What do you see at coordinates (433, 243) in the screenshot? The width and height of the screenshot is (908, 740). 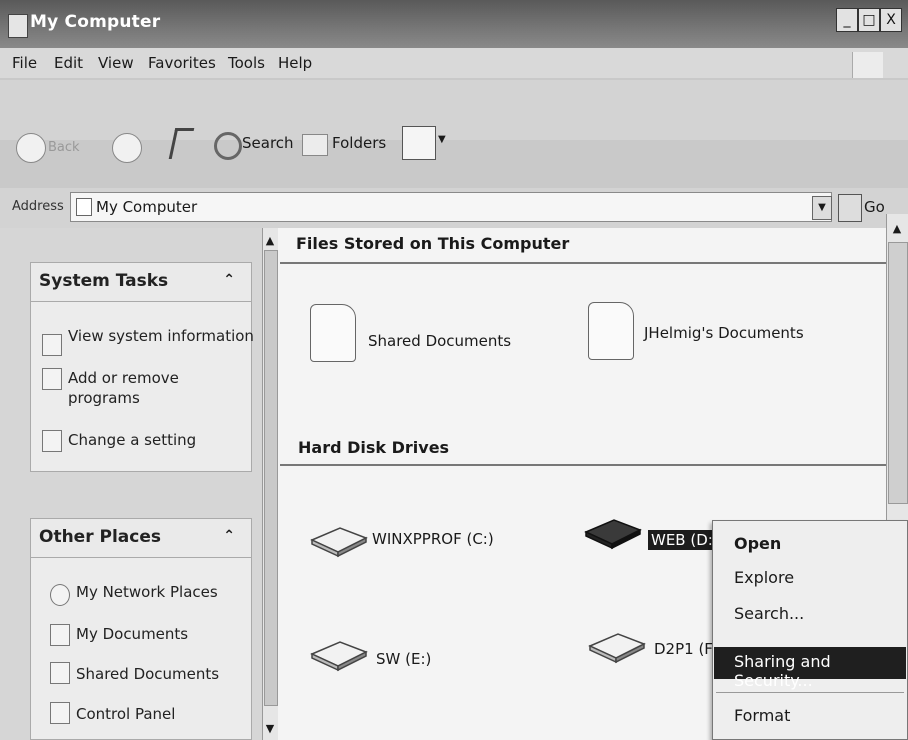 I see `files-section-title: Files Stored on This Computer` at bounding box center [433, 243].